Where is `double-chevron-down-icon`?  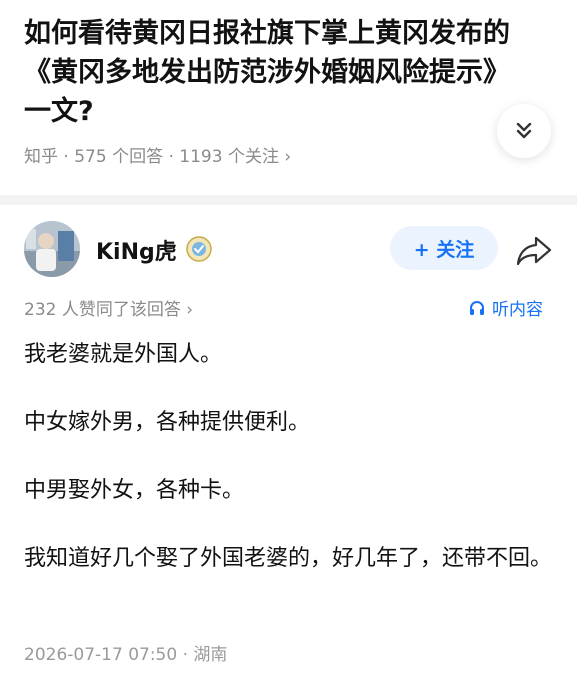 double-chevron-down-icon is located at coordinates (524, 130).